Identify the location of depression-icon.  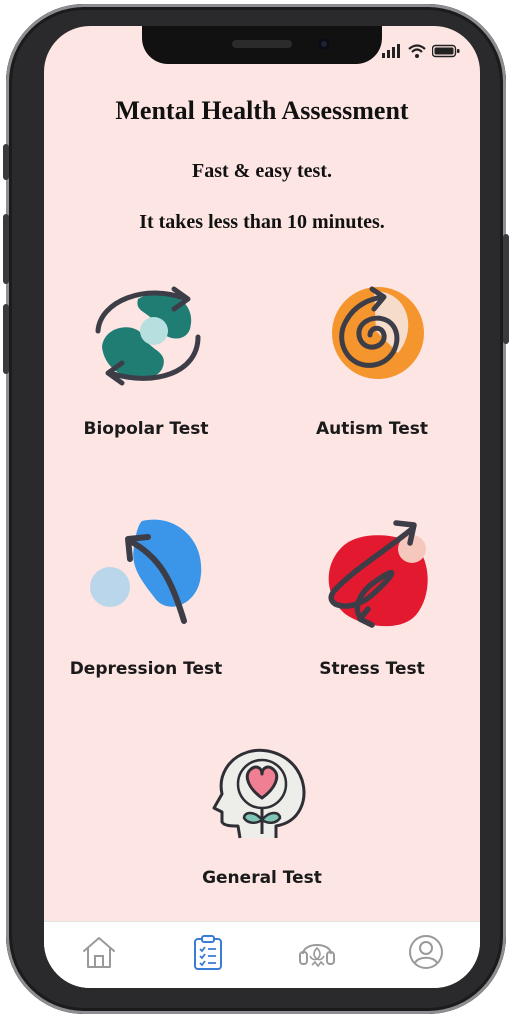
(146, 571).